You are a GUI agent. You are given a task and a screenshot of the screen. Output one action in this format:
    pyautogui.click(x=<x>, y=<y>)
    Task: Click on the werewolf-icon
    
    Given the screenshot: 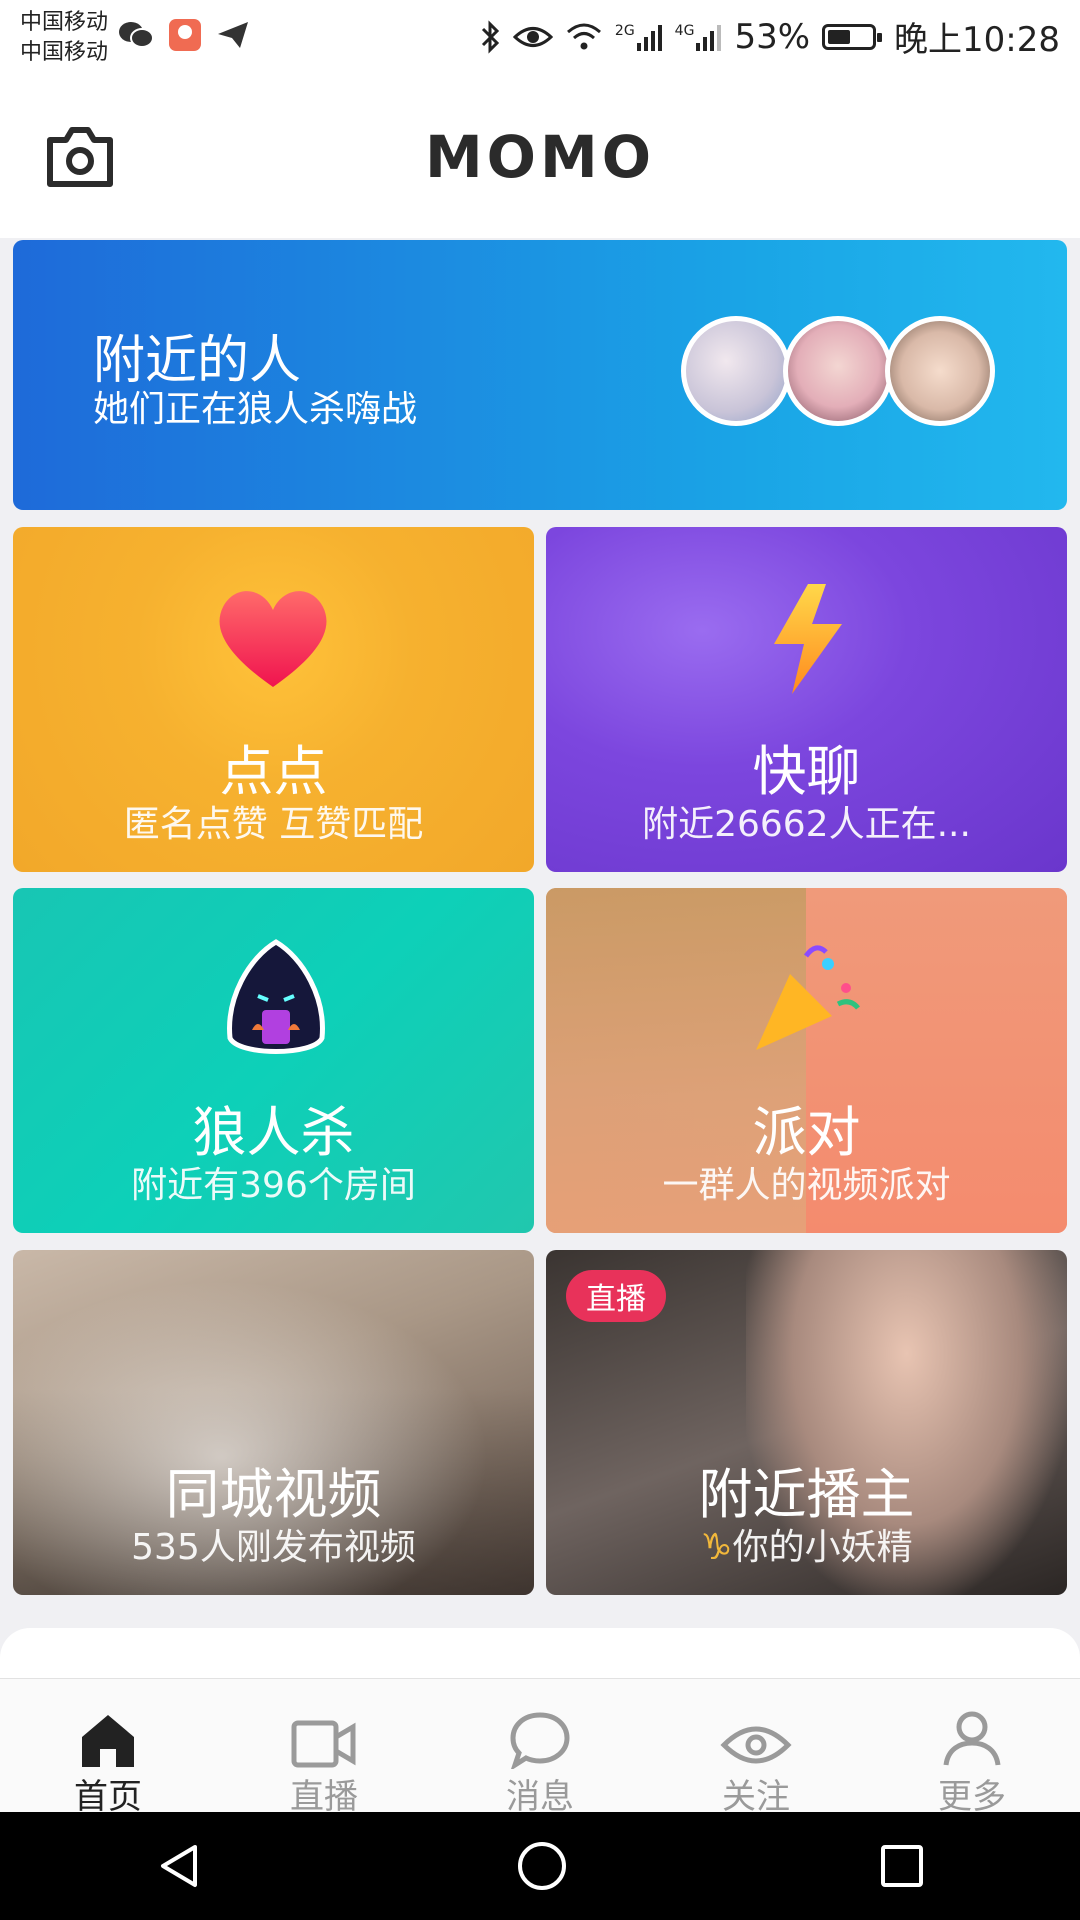 What is the action you would take?
    pyautogui.click(x=276, y=996)
    